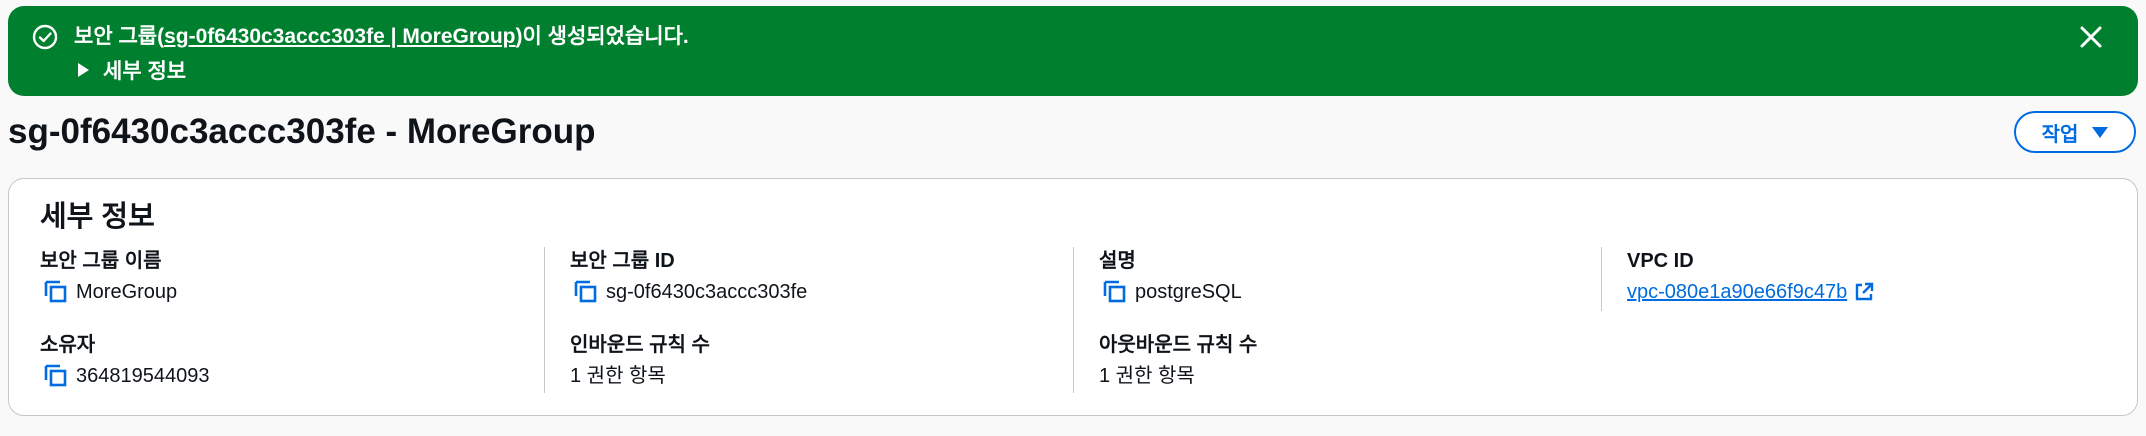 This screenshot has height=436, width=2146. What do you see at coordinates (145, 71) in the screenshot?
I see `banner-details-label: 세부 정보` at bounding box center [145, 71].